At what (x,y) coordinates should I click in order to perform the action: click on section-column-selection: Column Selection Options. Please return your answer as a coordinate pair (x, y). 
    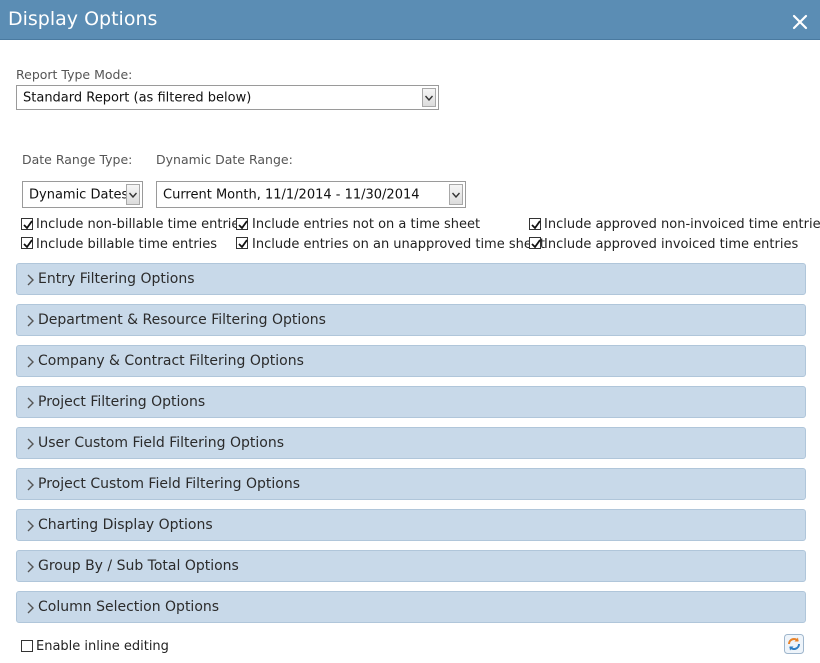
    Looking at the image, I should click on (411, 607).